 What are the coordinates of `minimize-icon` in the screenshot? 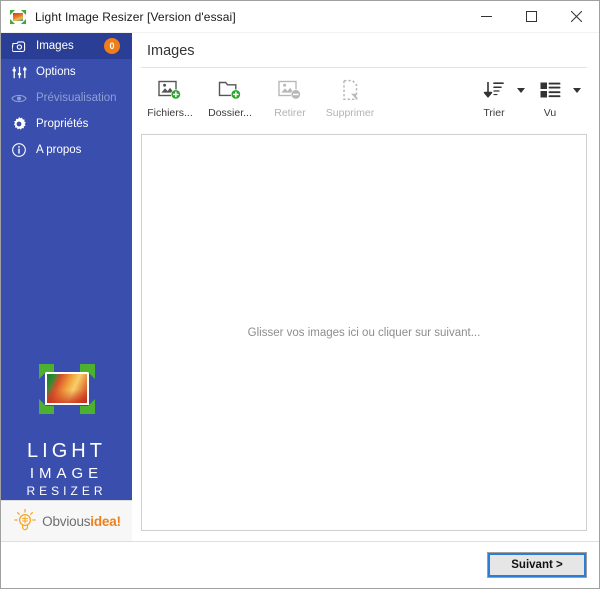 It's located at (486, 16).